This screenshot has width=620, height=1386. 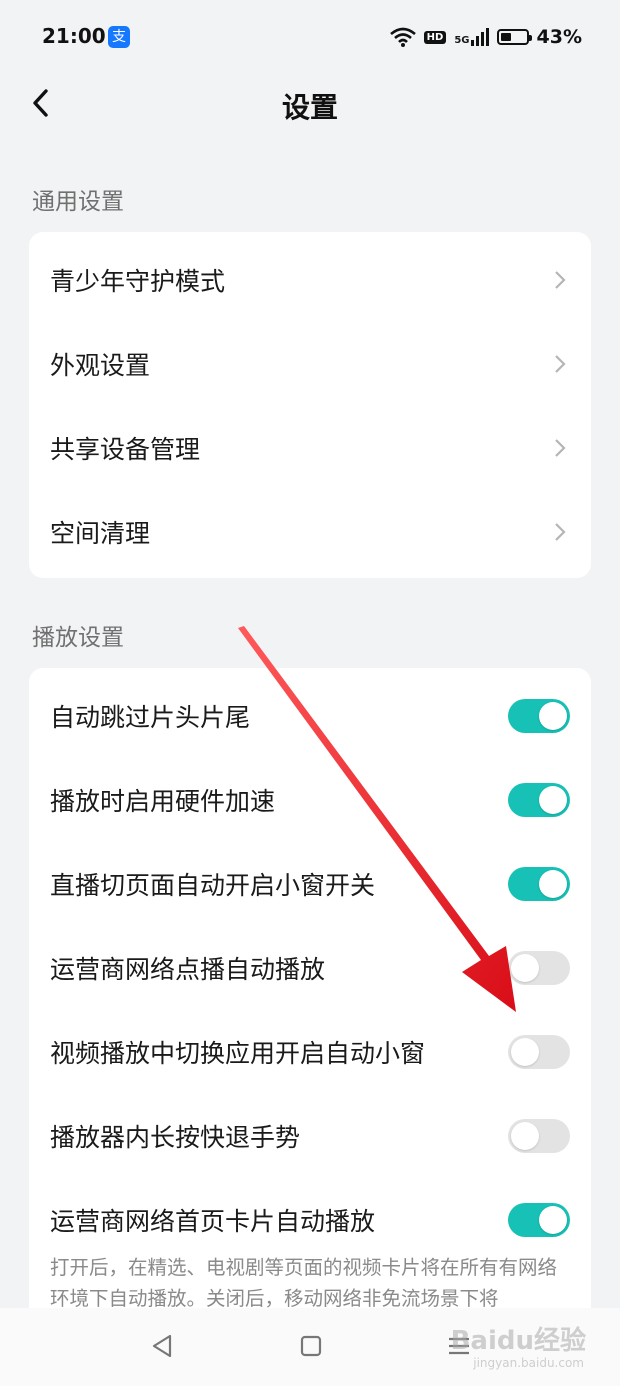 What do you see at coordinates (310, 1136) in the screenshot?
I see `settings-row-long-press-rewind: 播放器内长按快退手势` at bounding box center [310, 1136].